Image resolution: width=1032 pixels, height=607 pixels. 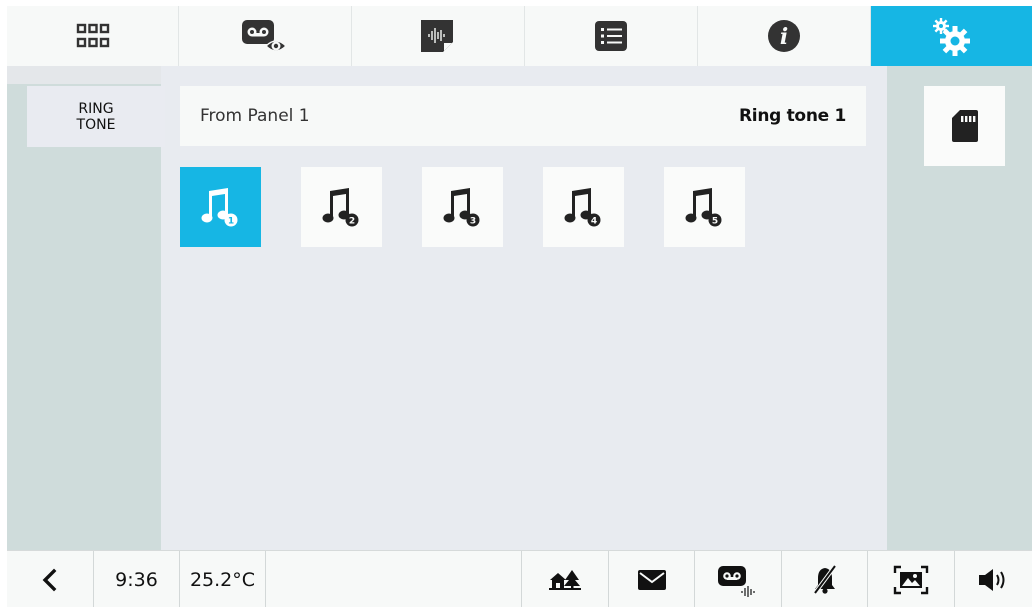 I want to click on tab-video-memo, so click(x=265, y=36).